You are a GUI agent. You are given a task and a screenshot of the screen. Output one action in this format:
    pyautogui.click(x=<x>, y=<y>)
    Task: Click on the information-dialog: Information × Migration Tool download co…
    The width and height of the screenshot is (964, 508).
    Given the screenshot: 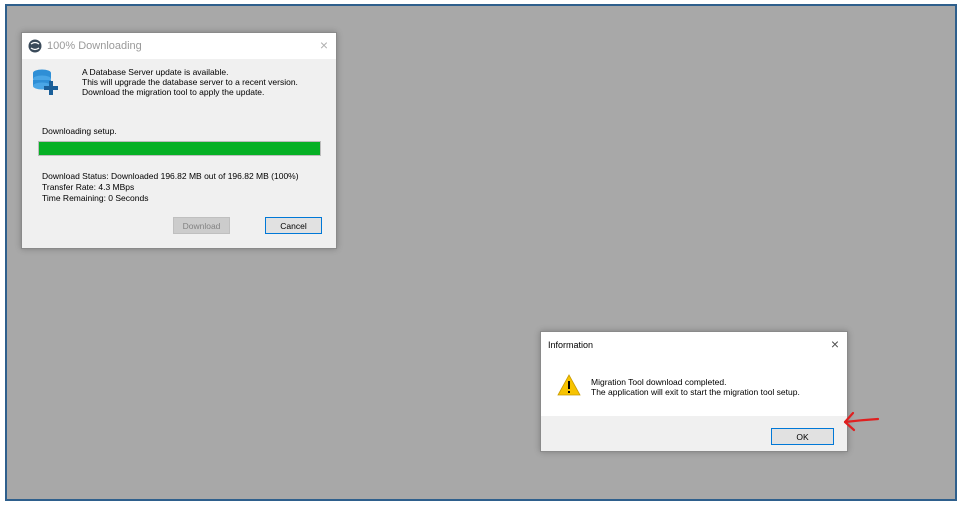 What is the action you would take?
    pyautogui.click(x=694, y=391)
    